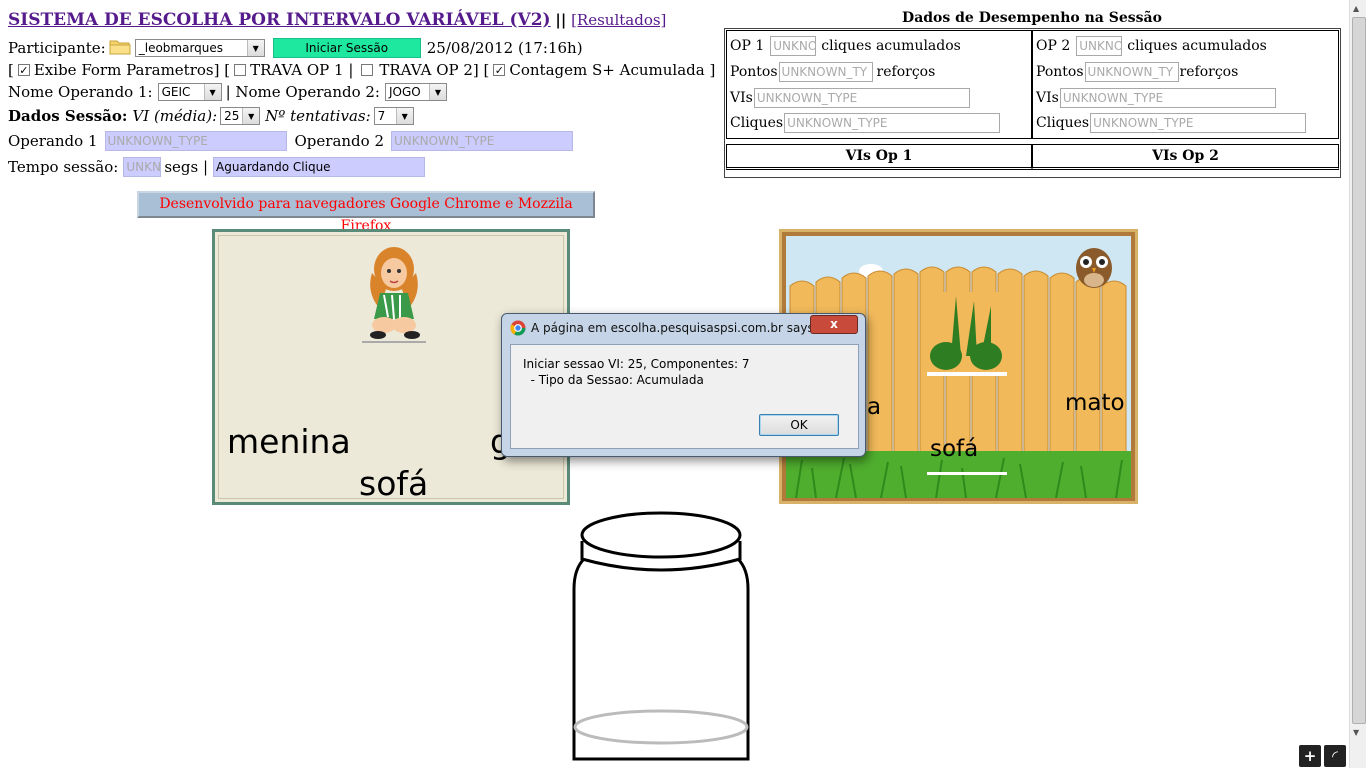  I want to click on op2-vis-label: VIs, so click(1047, 98).